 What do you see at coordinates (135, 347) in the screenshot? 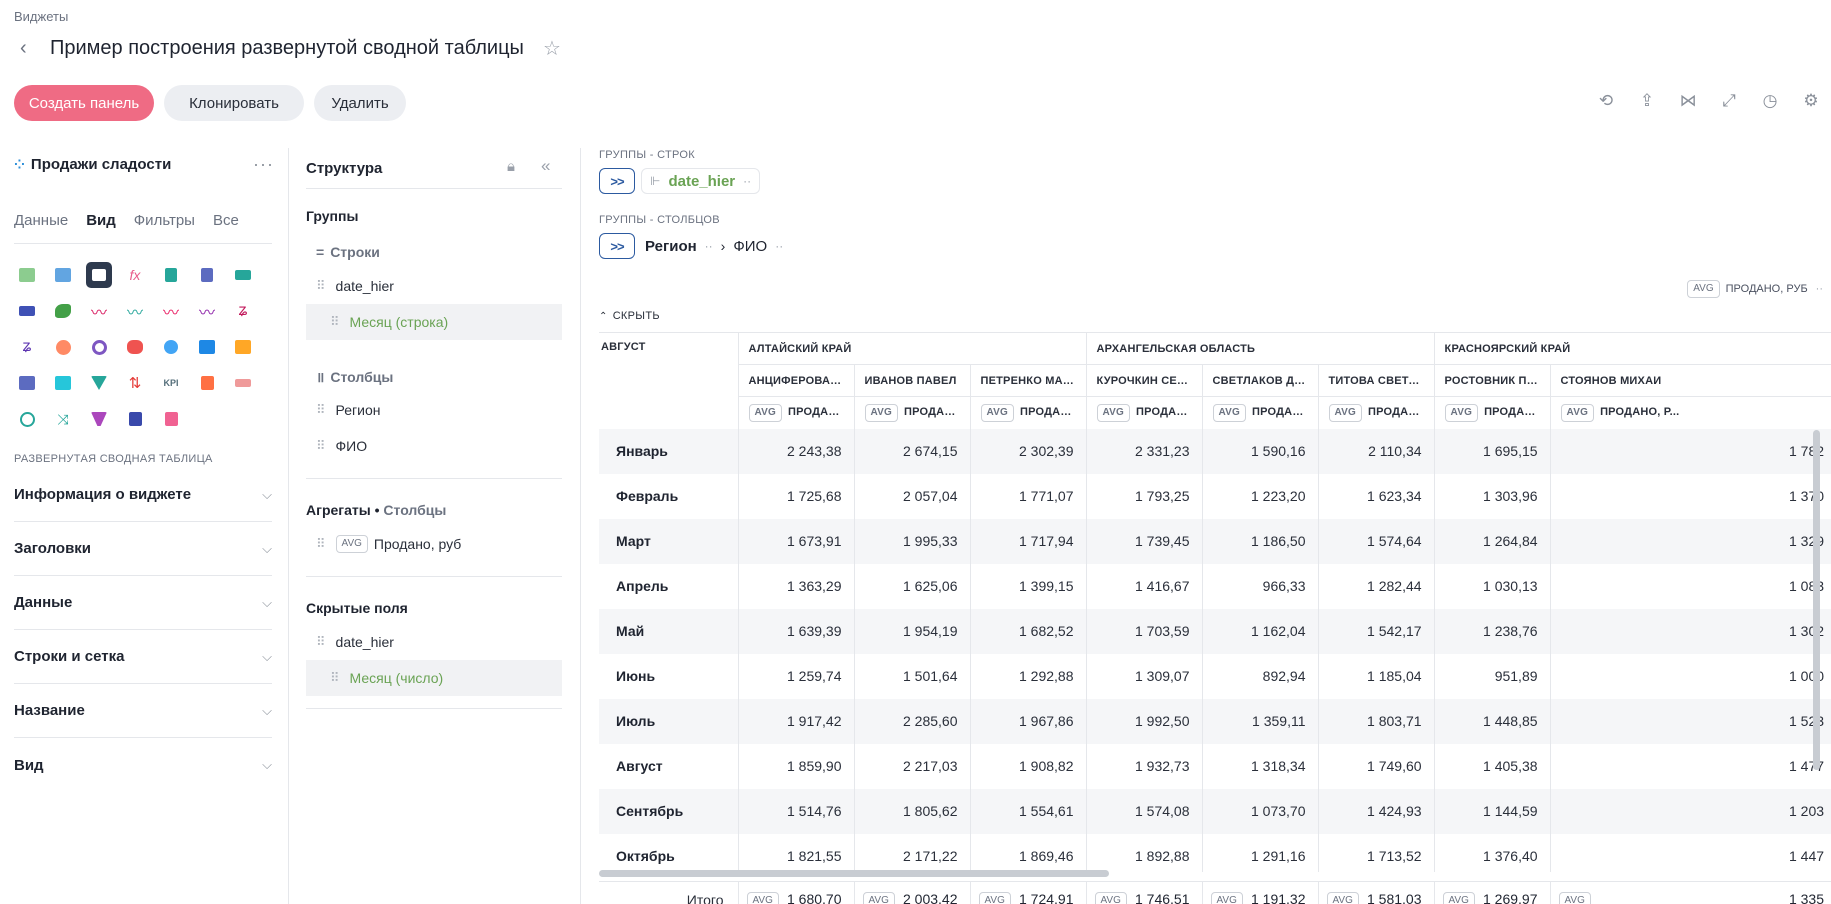
I see `radar-chart-icon` at bounding box center [135, 347].